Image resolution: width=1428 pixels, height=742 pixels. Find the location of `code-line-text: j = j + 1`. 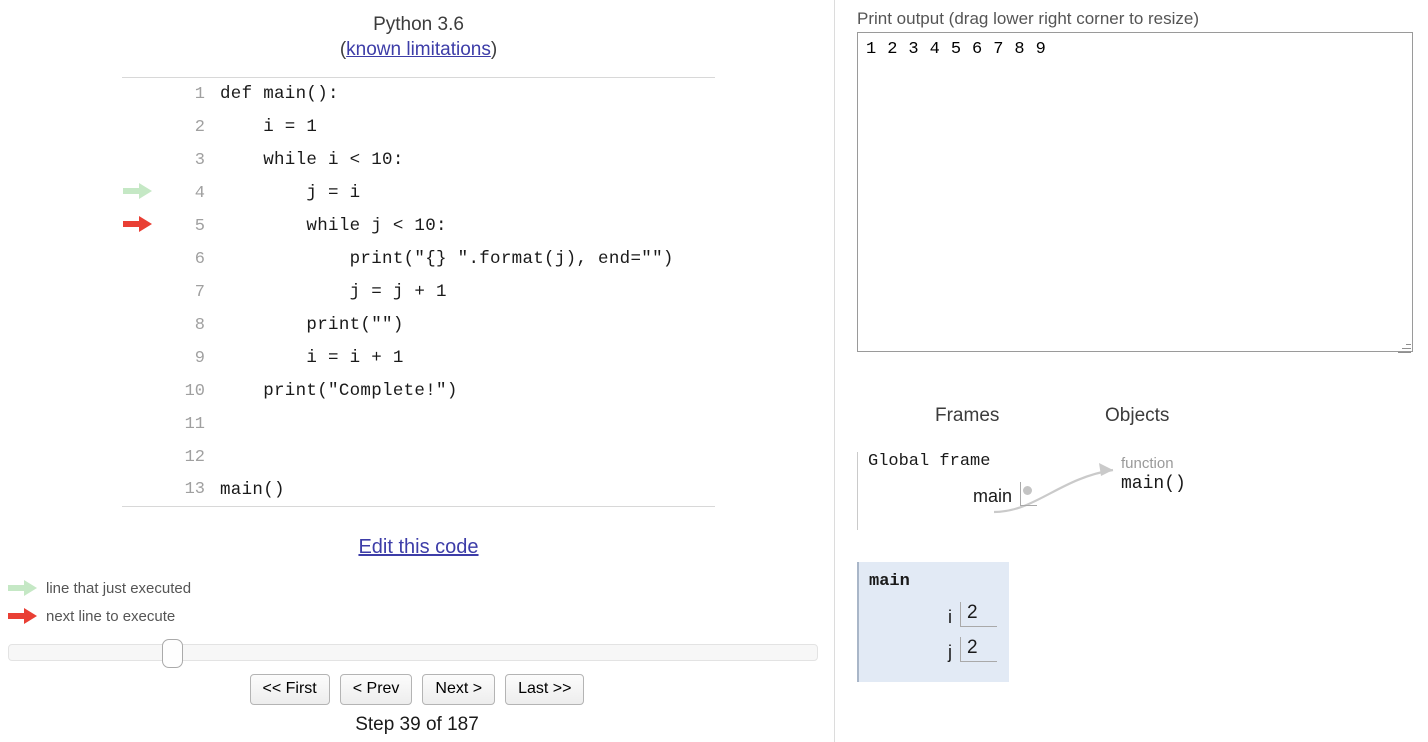

code-line-text: j = j + 1 is located at coordinates (333, 292).